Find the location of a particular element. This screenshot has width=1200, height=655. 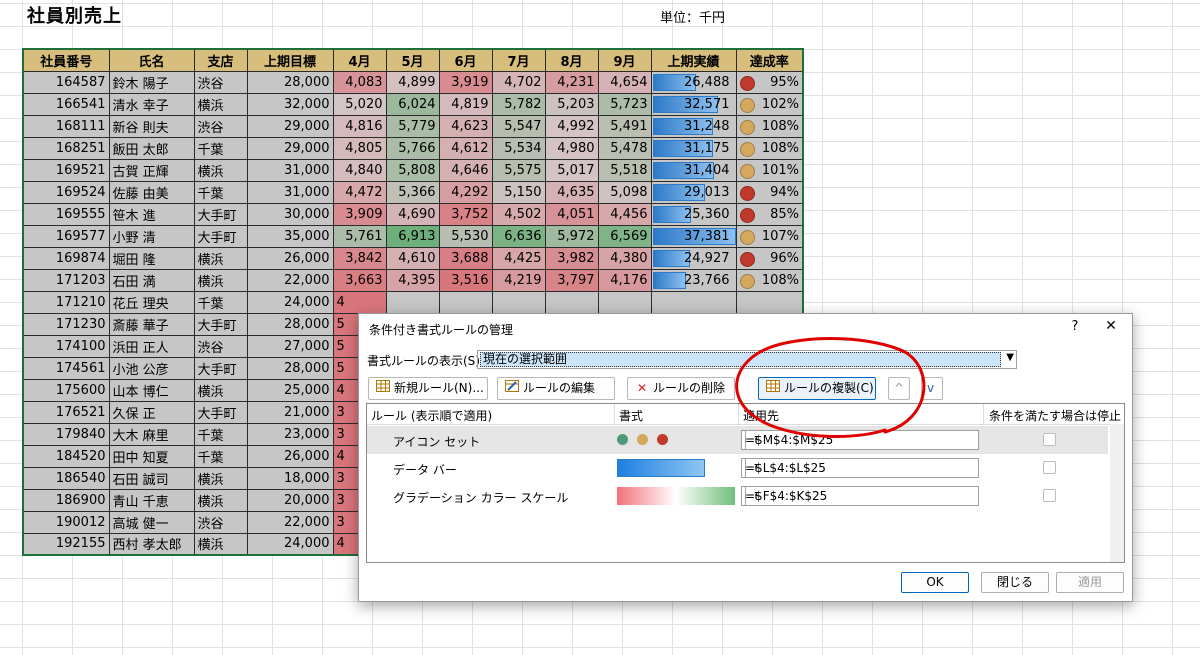

column-header: 4月 is located at coordinates (359, 60).